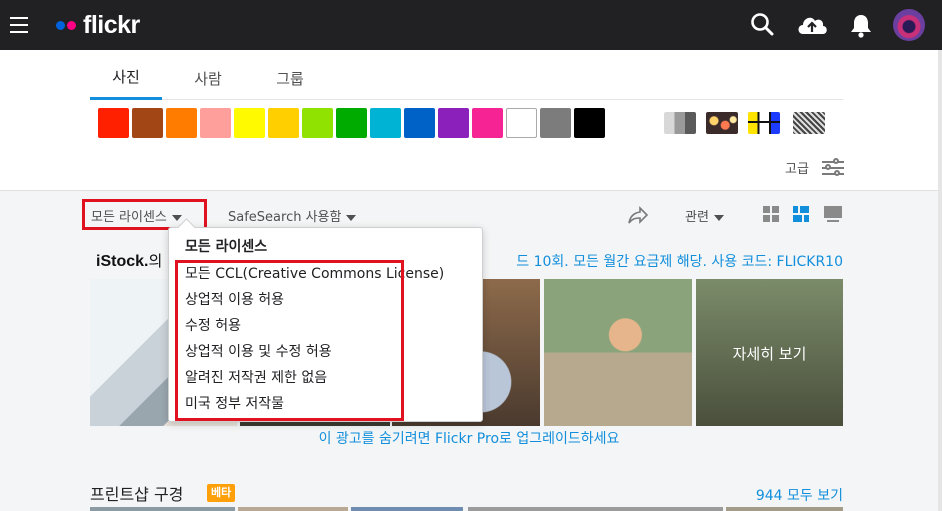 The image size is (942, 511). What do you see at coordinates (234, 299) in the screenshot?
I see `license-option-commercial-use: 상업적 이용 허용` at bounding box center [234, 299].